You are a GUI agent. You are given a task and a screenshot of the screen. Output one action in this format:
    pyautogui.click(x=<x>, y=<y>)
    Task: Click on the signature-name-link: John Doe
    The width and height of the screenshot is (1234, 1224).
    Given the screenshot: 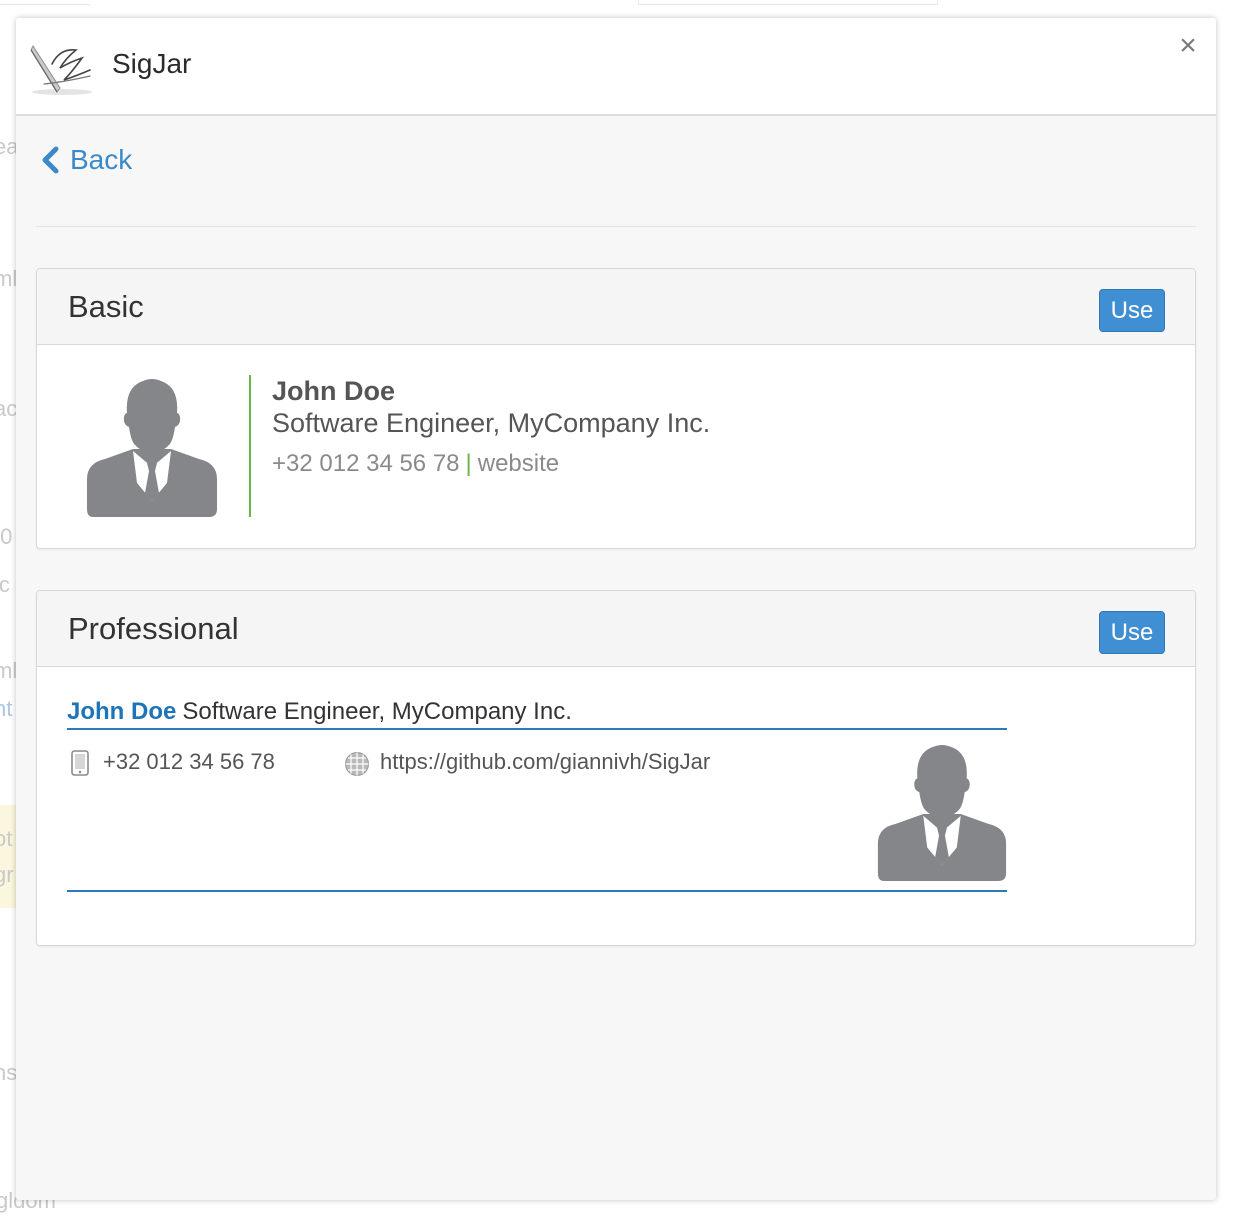 What is the action you would take?
    pyautogui.click(x=121, y=711)
    